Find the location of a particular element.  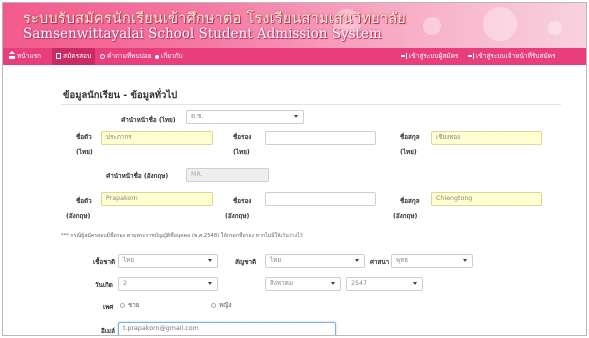

gender-radio-female: หญิง is located at coordinates (221, 305).